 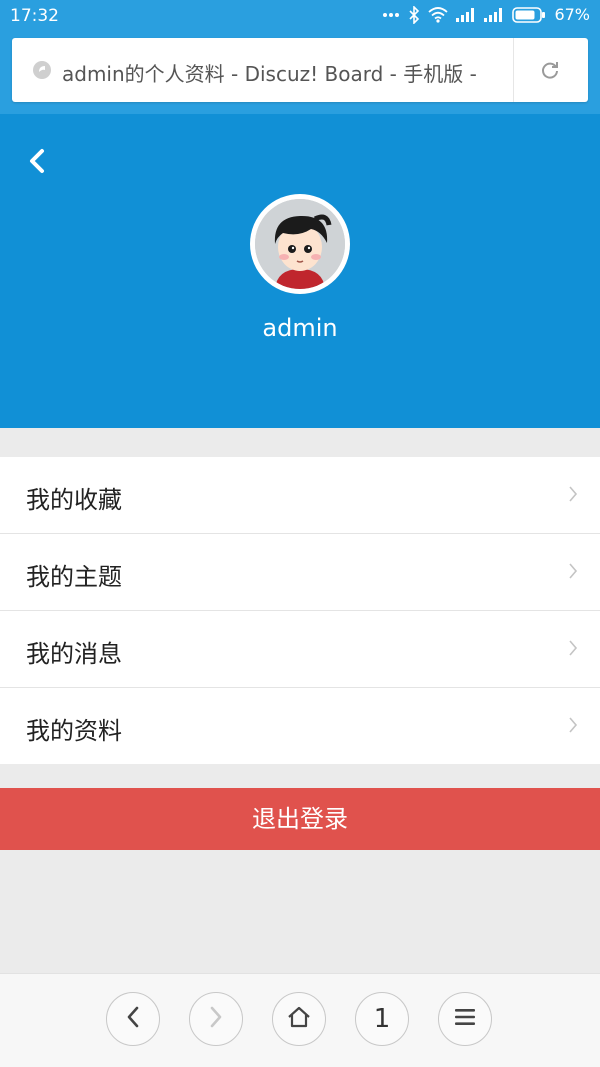 What do you see at coordinates (287, 72) in the screenshot?
I see `page-title: admin的个人资料 - Discuz! Board - 手机版 -` at bounding box center [287, 72].